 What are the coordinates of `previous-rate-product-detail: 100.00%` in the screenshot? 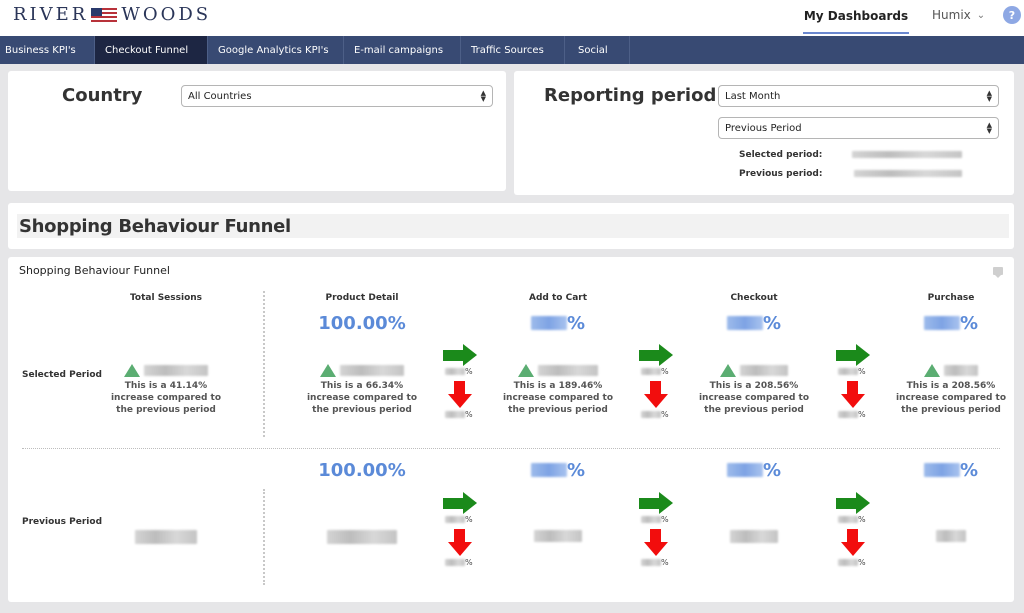 It's located at (362, 470).